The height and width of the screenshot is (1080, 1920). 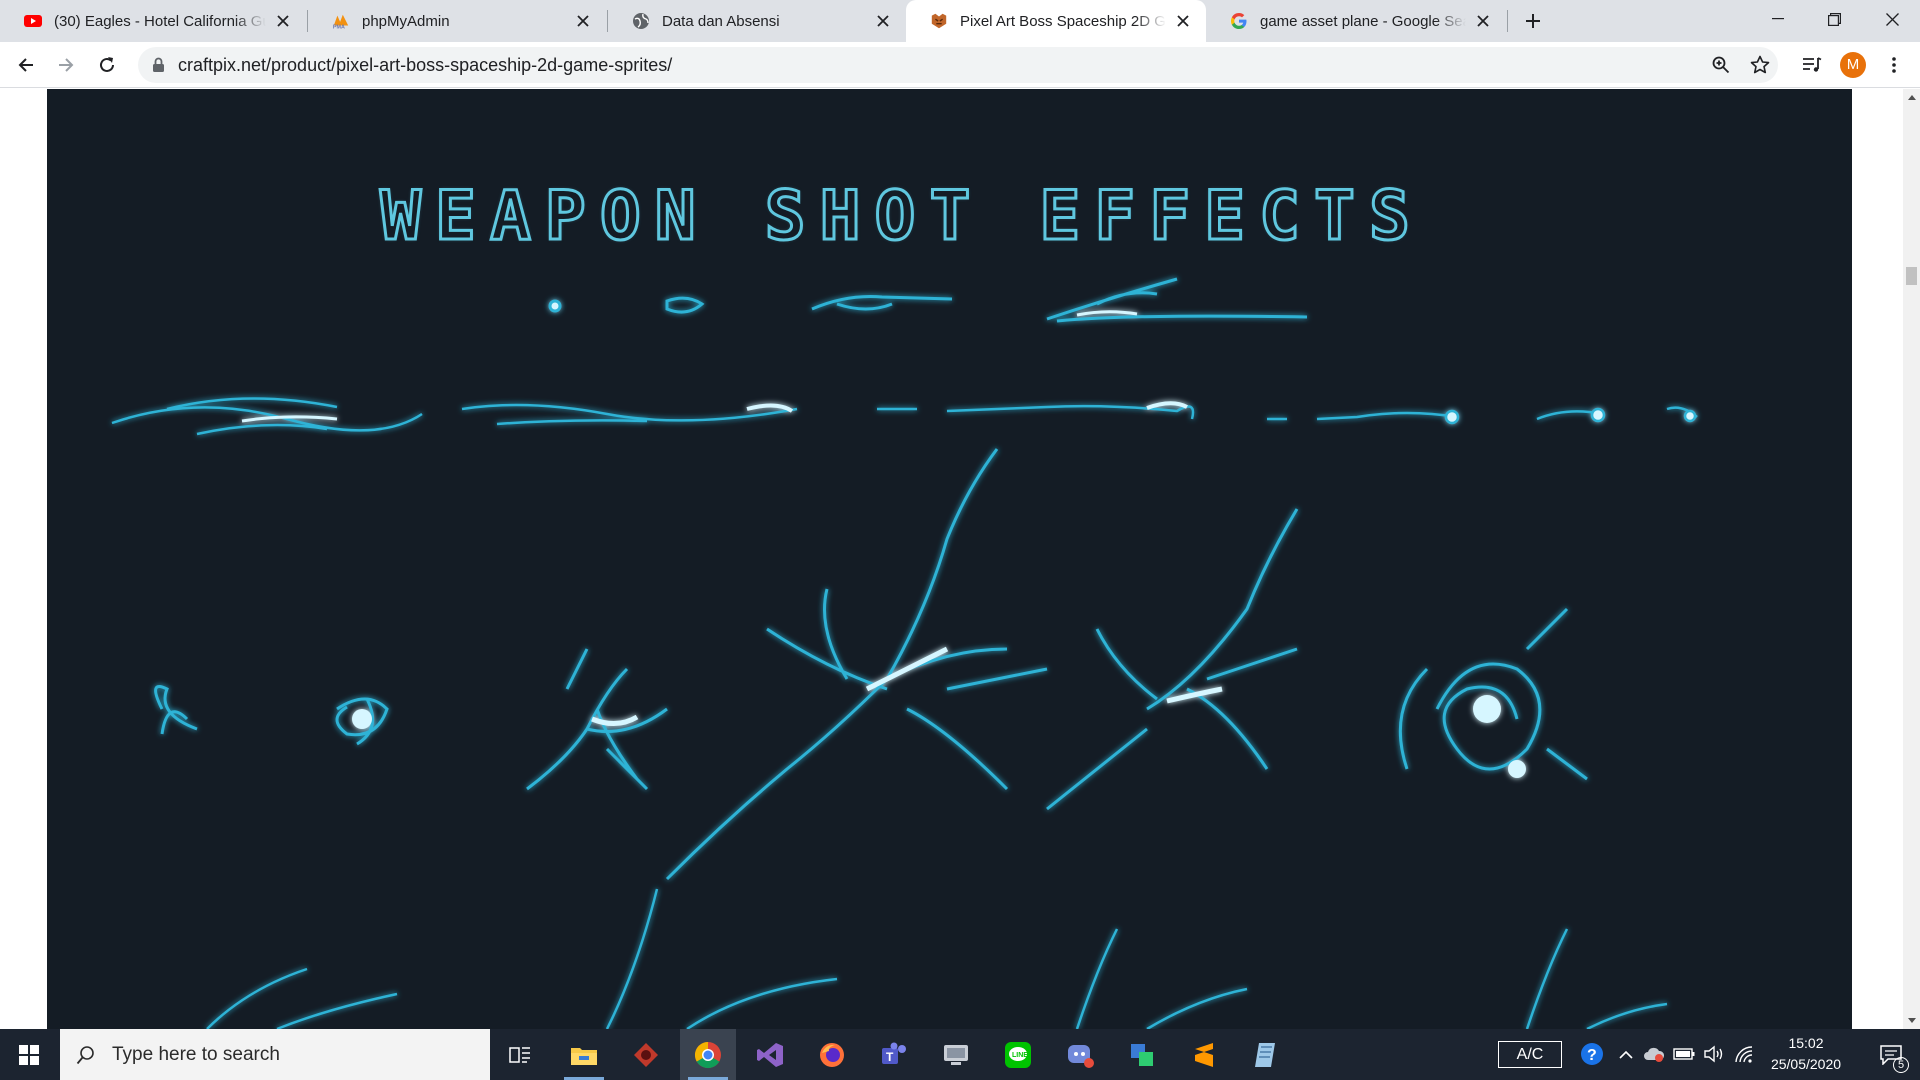 What do you see at coordinates (1533, 21) in the screenshot?
I see `new-tab-button` at bounding box center [1533, 21].